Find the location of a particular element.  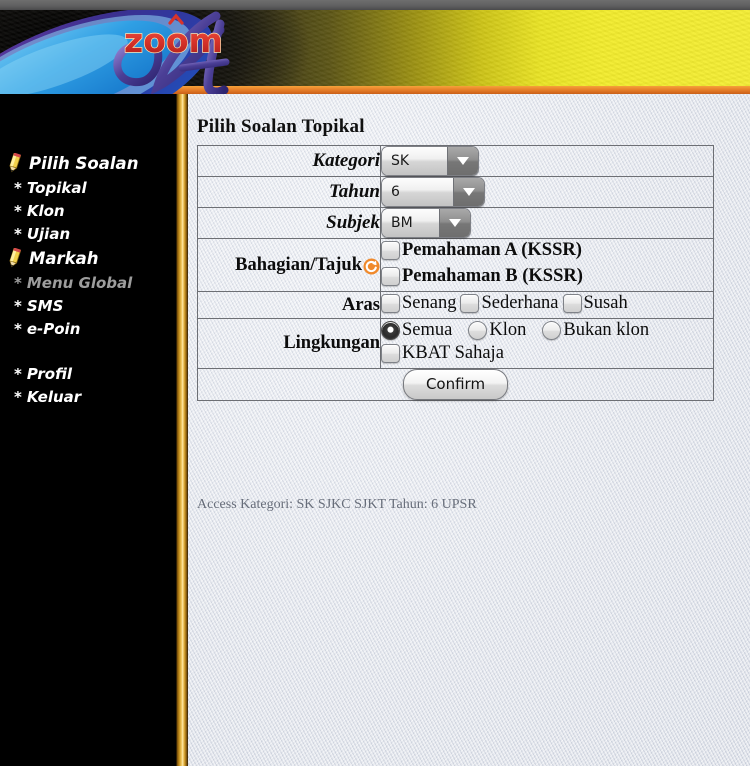

checkbox-pemahaman-a: Pemahaman A (KSSR) is located at coordinates (481, 250).